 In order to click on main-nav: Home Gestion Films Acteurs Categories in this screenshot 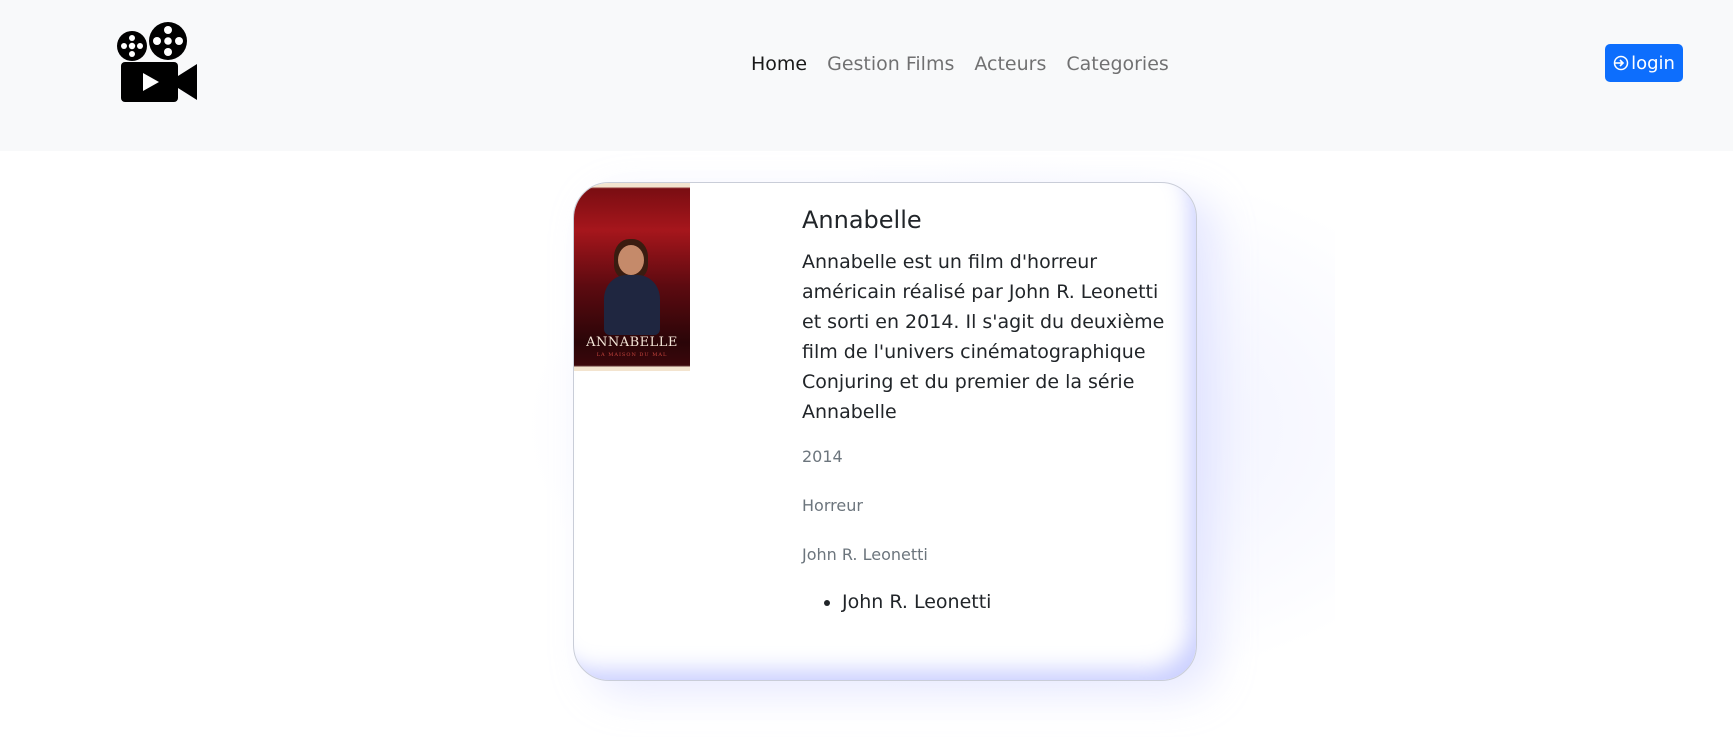, I will do `click(960, 64)`.